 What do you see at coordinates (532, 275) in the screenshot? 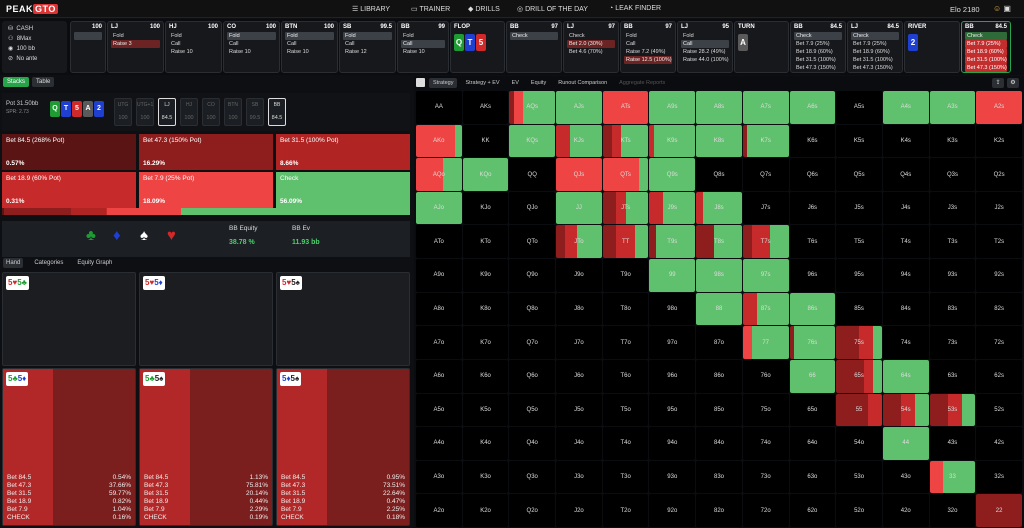
I see `range-cell: Q9o` at bounding box center [532, 275].